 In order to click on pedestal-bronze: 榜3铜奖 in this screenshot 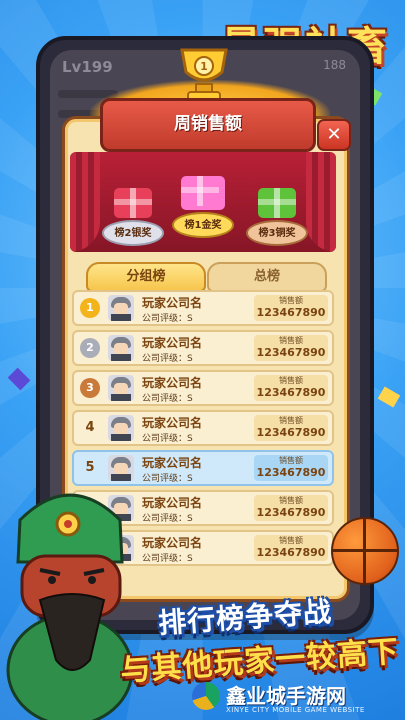, I will do `click(277, 233)`.